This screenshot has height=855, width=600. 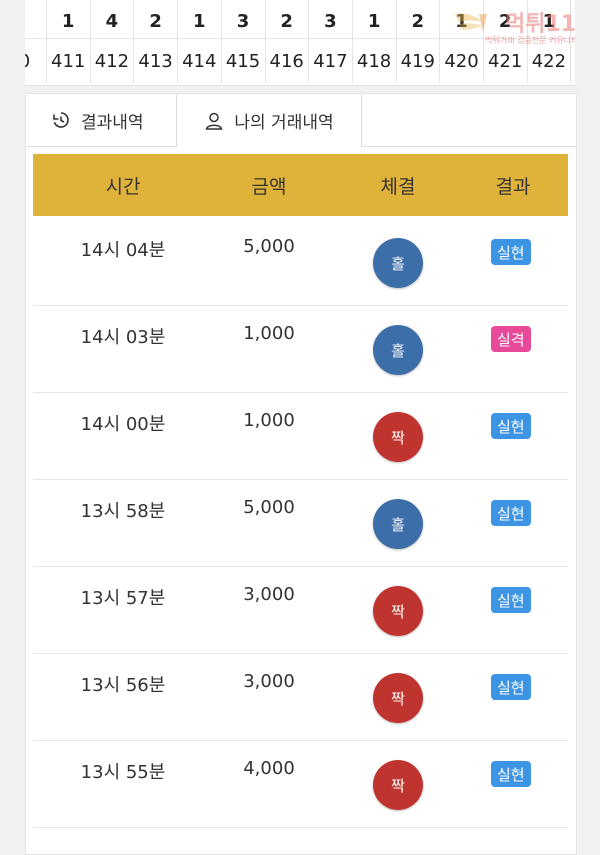 I want to click on tab-result-history: 결과내역, so click(x=97, y=120).